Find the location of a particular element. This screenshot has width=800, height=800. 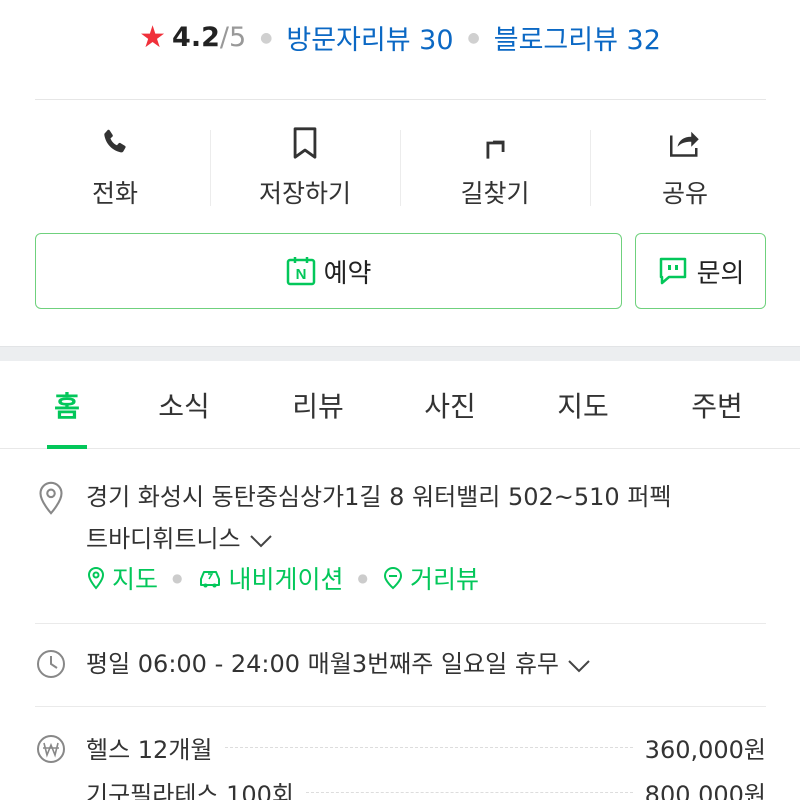

tab-bar: 홈 소식 리뷰 사진 지도 주변 is located at coordinates (400, 405).